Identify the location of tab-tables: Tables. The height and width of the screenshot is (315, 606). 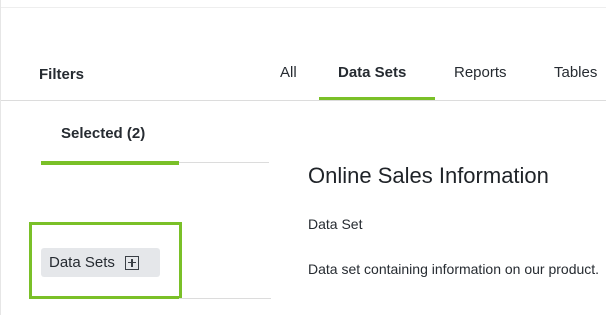
(575, 72).